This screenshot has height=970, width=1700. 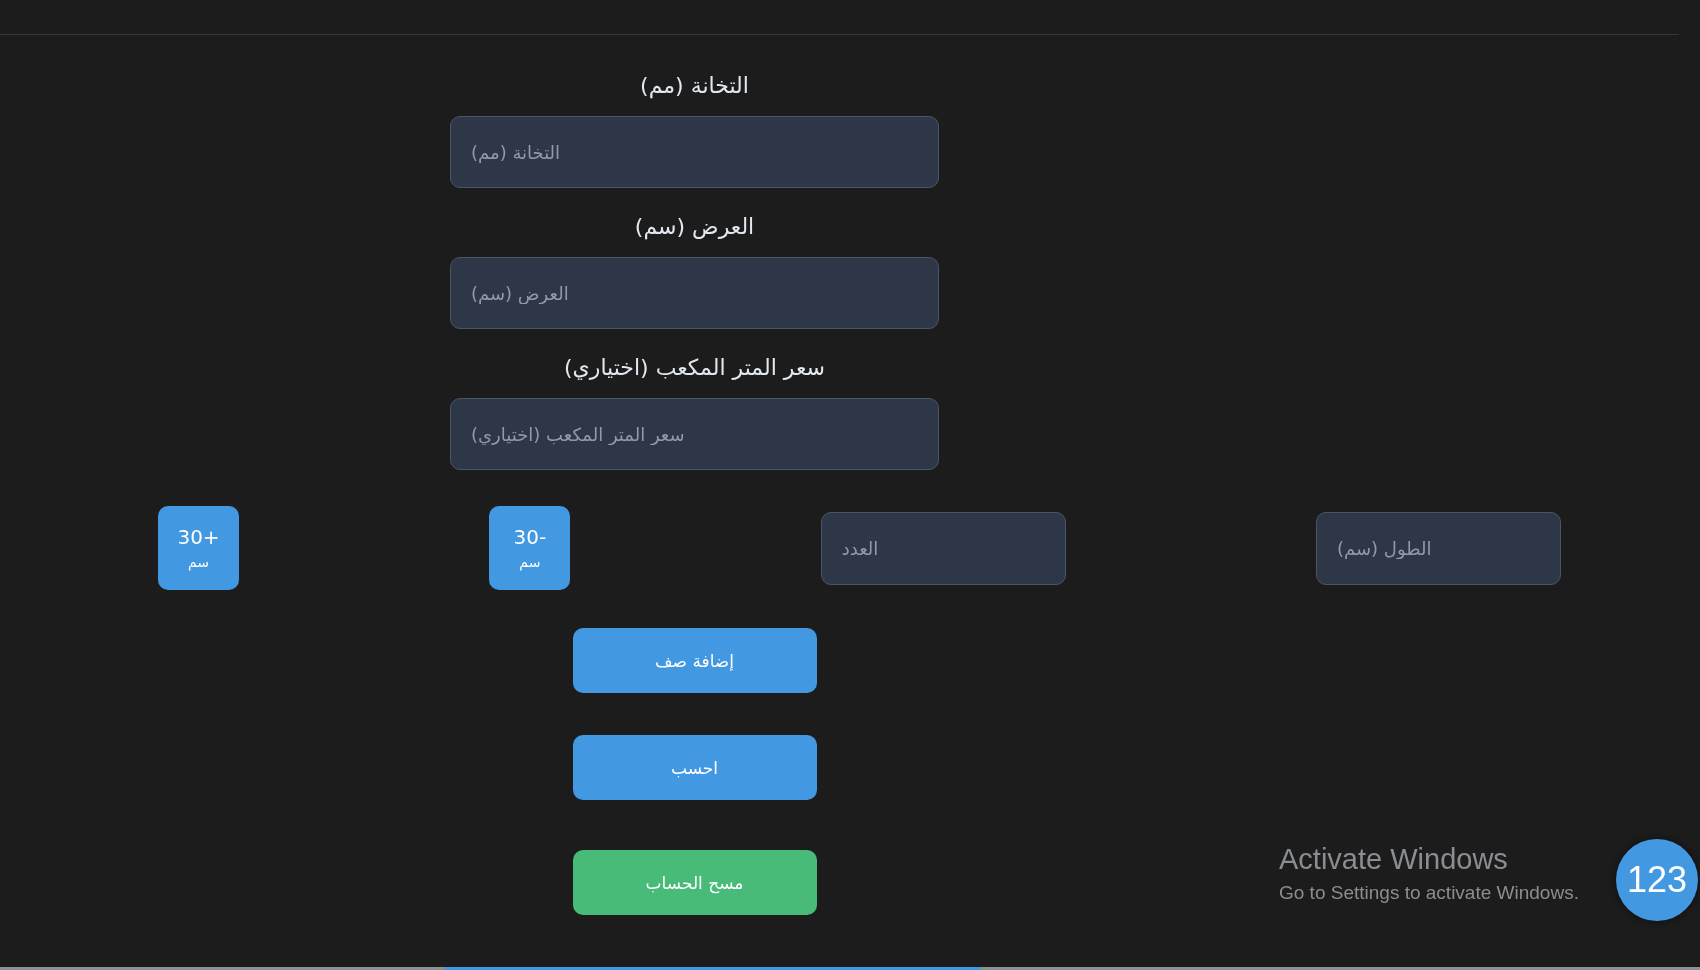 What do you see at coordinates (1393, 859) in the screenshot?
I see `activation-title: Activate Windows` at bounding box center [1393, 859].